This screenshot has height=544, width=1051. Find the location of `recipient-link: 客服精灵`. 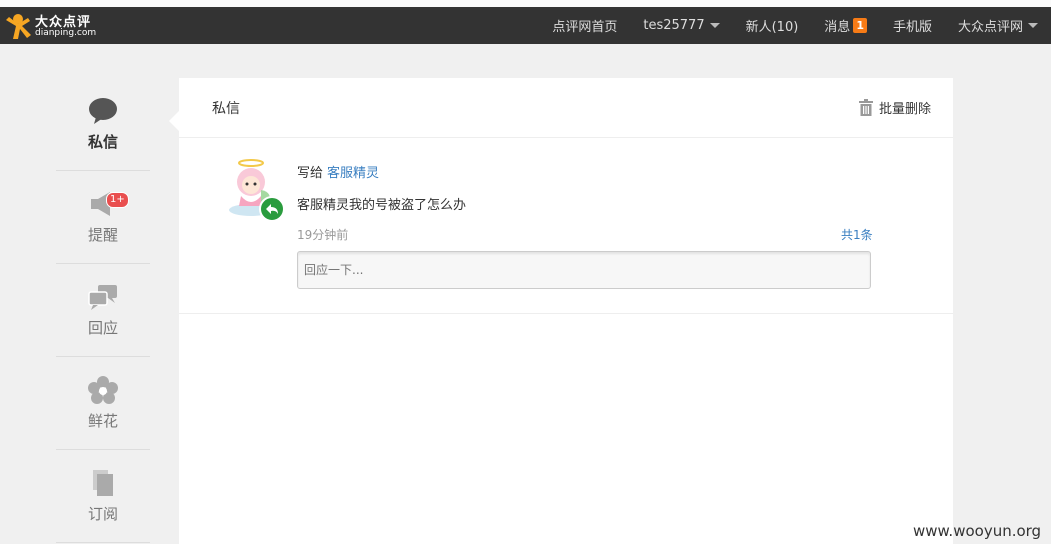

recipient-link: 客服精灵 is located at coordinates (353, 173).